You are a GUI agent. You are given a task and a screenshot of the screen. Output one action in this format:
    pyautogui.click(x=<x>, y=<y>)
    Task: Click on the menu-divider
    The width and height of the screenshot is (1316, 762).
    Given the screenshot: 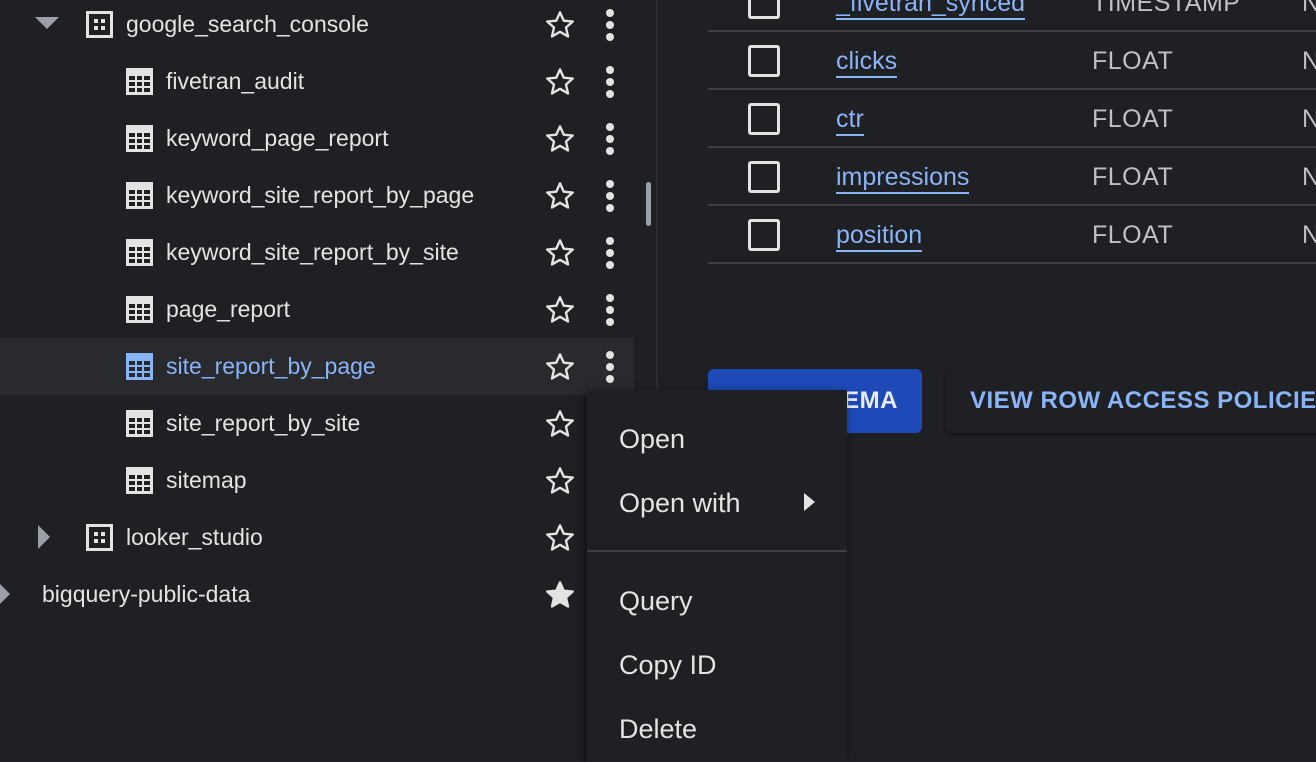 What is the action you would take?
    pyautogui.click(x=717, y=551)
    